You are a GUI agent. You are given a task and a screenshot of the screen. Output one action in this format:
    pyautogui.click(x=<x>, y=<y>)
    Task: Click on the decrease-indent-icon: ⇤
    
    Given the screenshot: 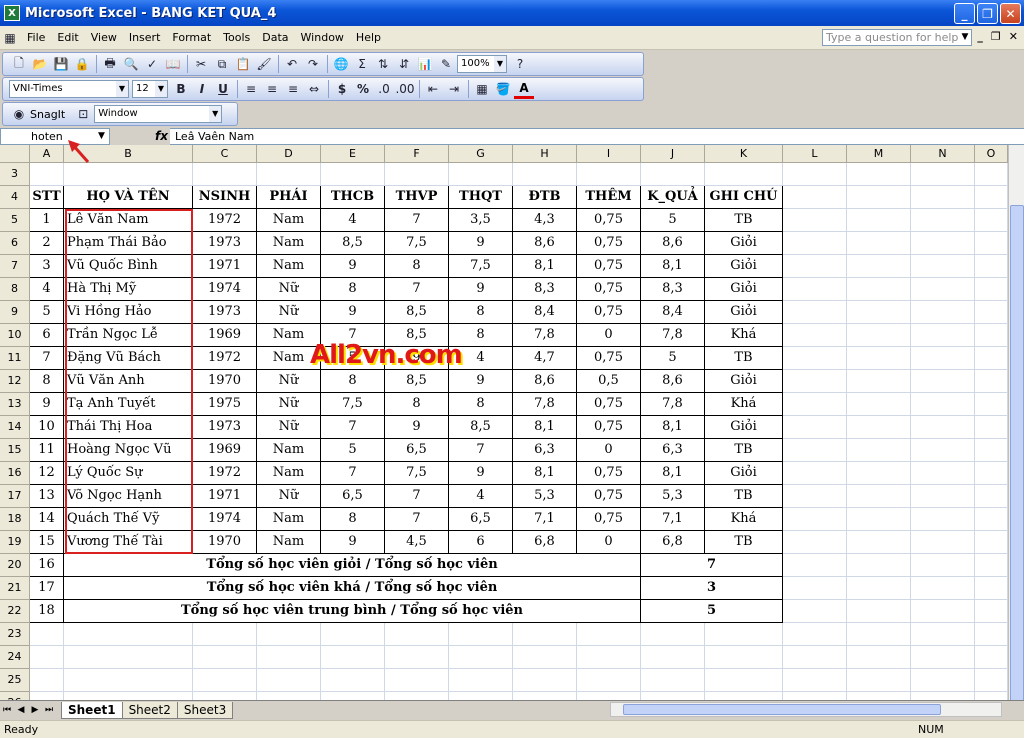 What is the action you would take?
    pyautogui.click(x=433, y=89)
    